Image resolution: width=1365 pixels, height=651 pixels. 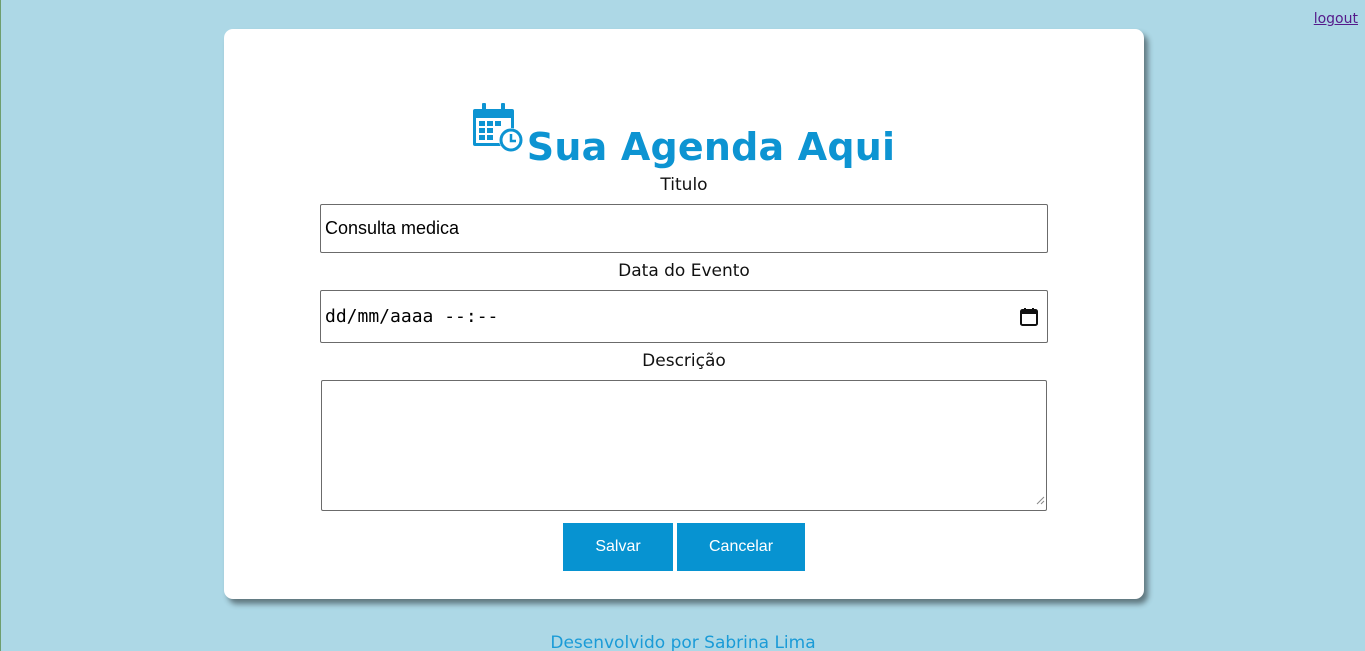 I want to click on data-evento-input: dd/mm/aaaa --:--, so click(x=684, y=316).